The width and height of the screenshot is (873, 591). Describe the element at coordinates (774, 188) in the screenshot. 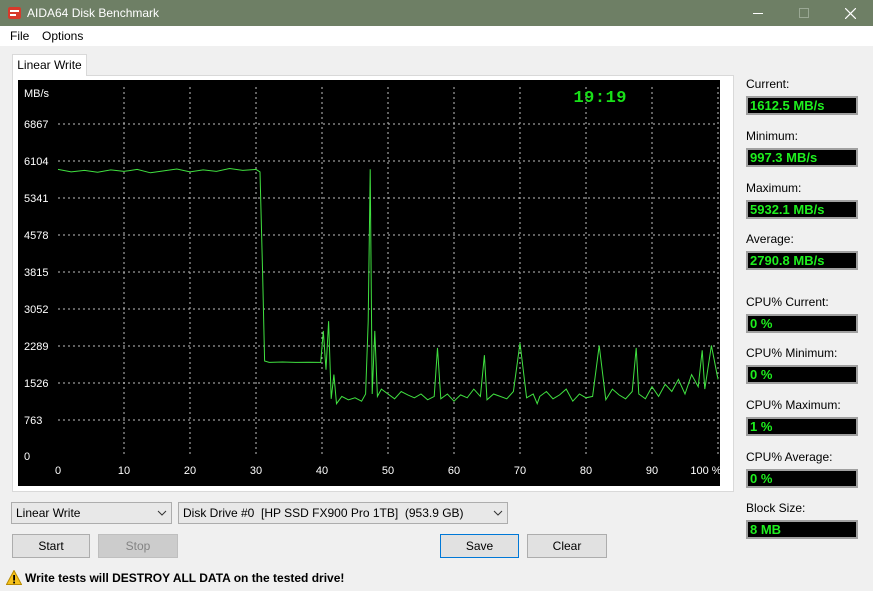

I see `stat-label: Maximum:` at that location.